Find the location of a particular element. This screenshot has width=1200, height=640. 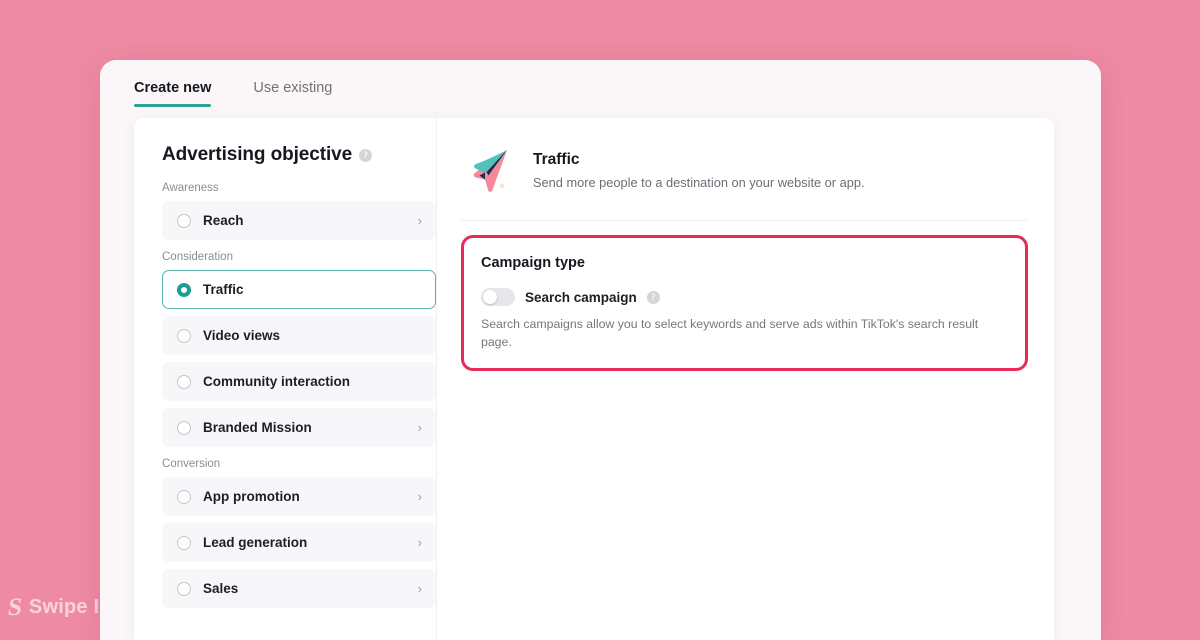

objective-label-lead-generation: Lead generation is located at coordinates (255, 542).